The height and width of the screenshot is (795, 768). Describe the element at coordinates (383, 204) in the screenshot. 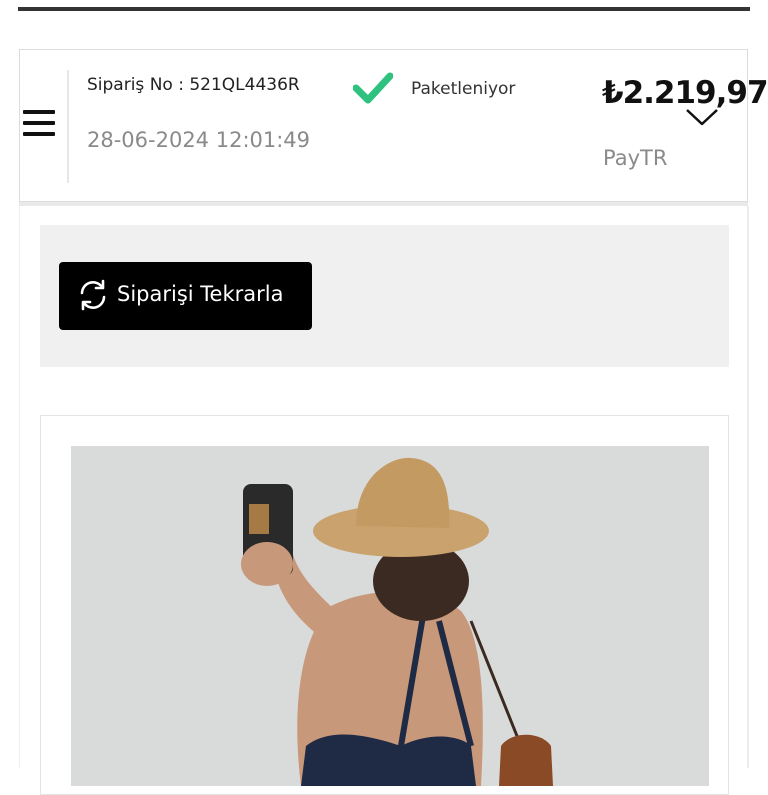

I see `card-shadow` at that location.